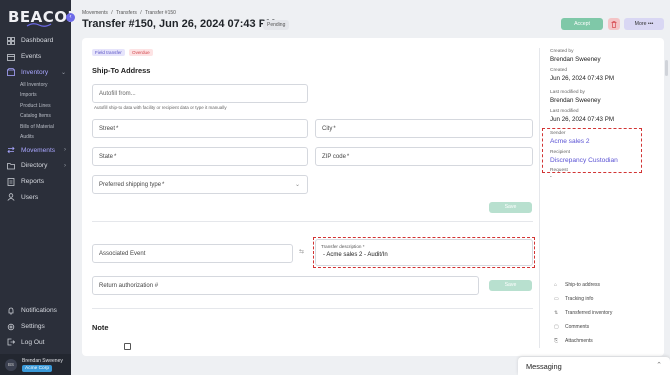  Describe the element at coordinates (11, 197) in the screenshot. I see `users-icon` at that location.